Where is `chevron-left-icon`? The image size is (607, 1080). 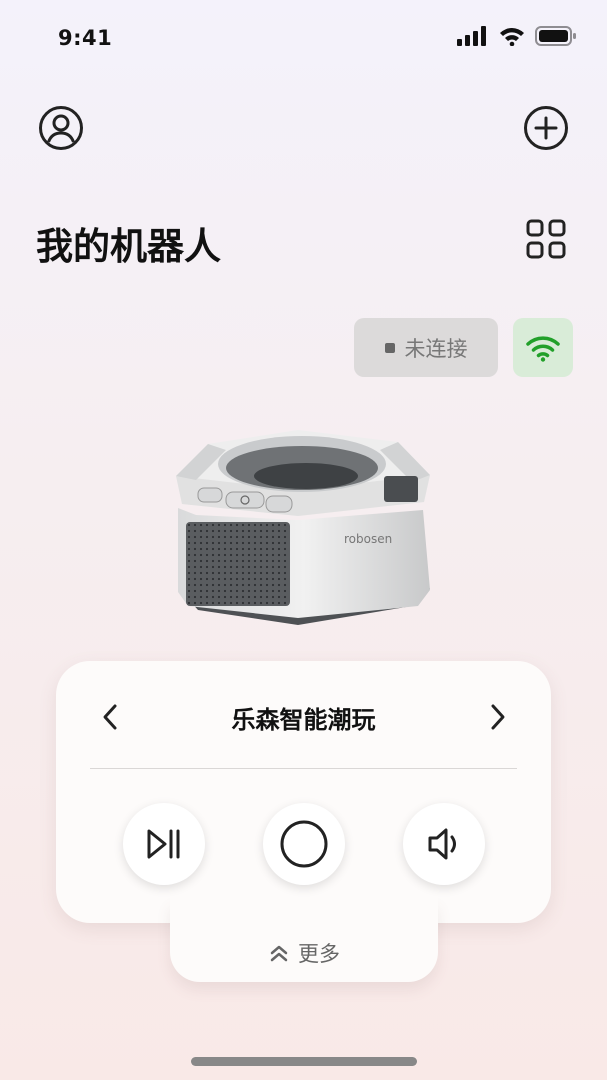 chevron-left-icon is located at coordinates (110, 717).